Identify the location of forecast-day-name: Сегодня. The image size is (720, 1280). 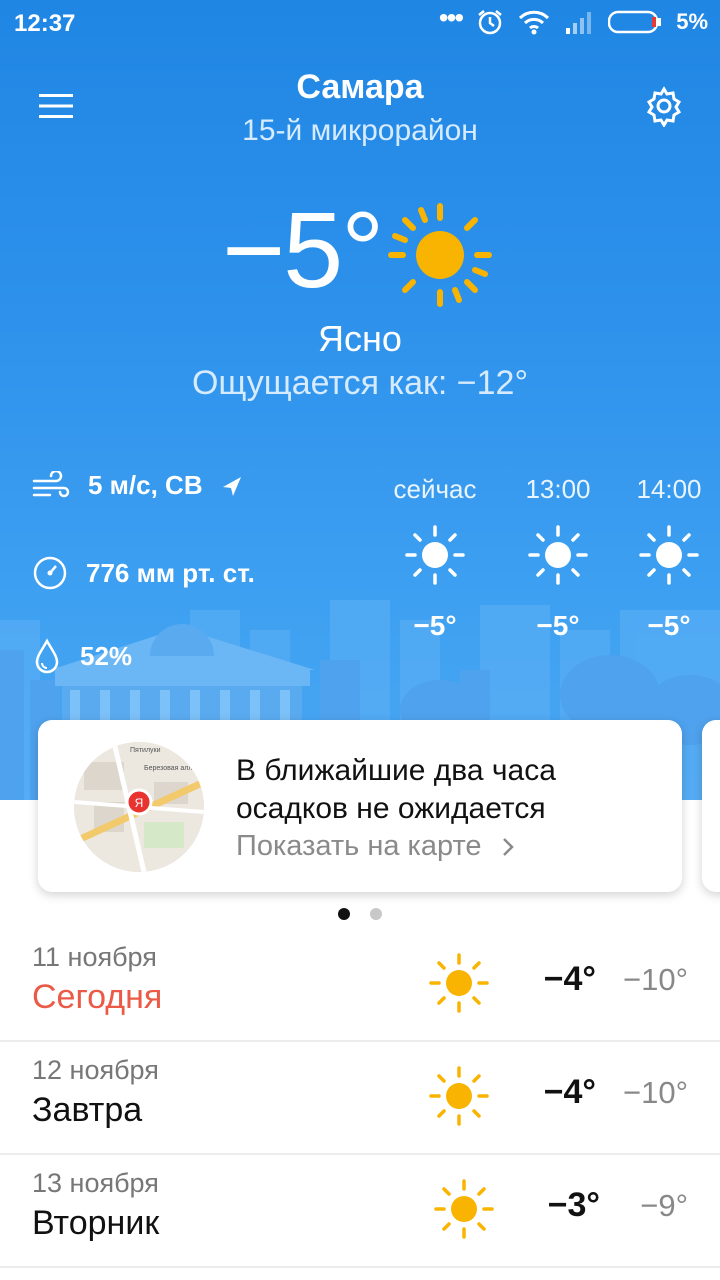
(97, 997).